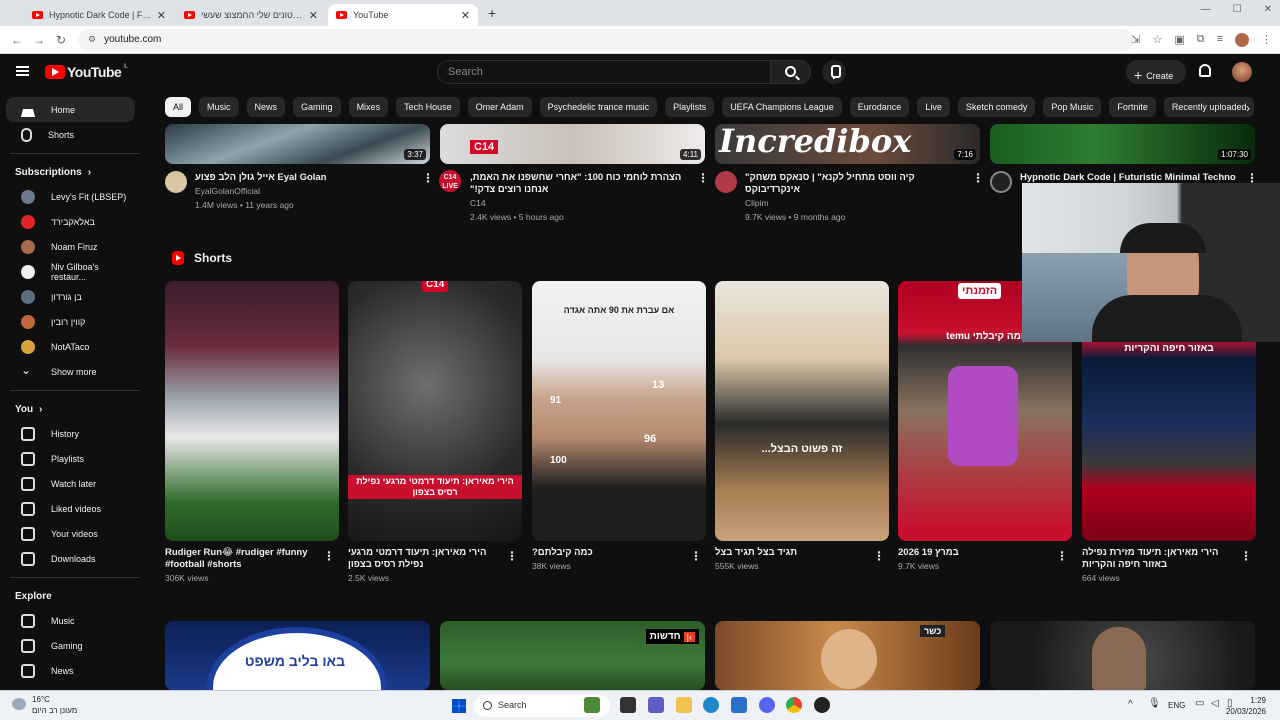  I want to click on filter-chip: Playlists, so click(690, 107).